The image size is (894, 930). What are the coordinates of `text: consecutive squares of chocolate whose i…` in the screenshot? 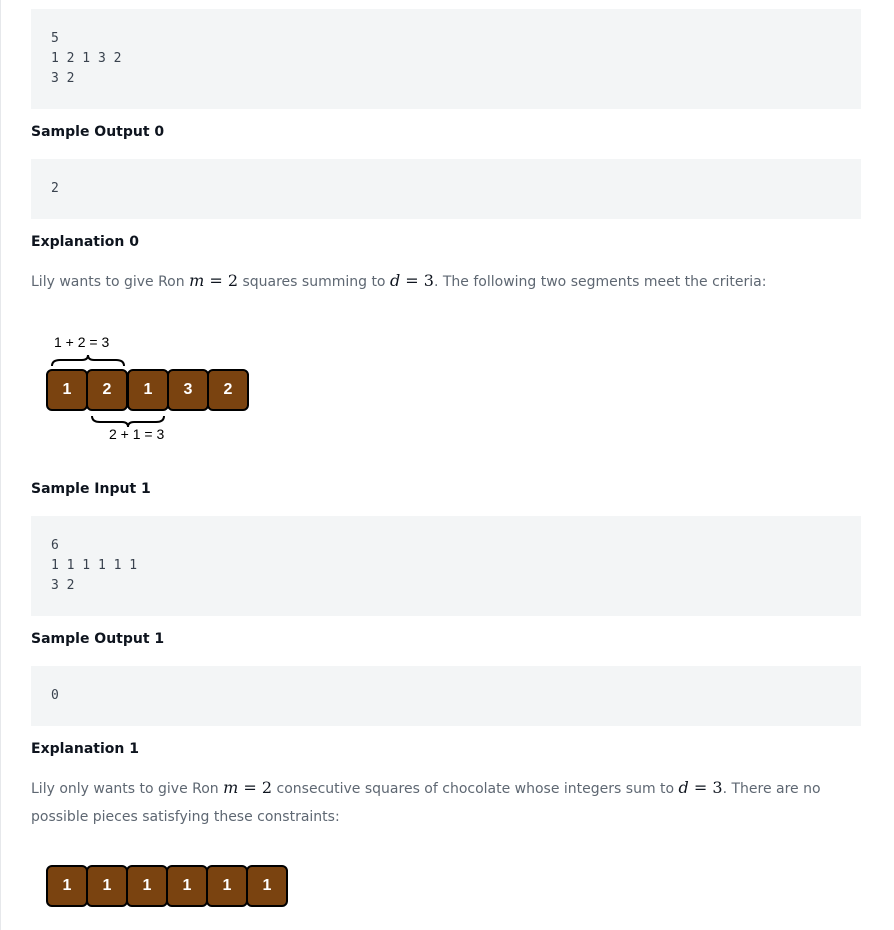 It's located at (475, 789).